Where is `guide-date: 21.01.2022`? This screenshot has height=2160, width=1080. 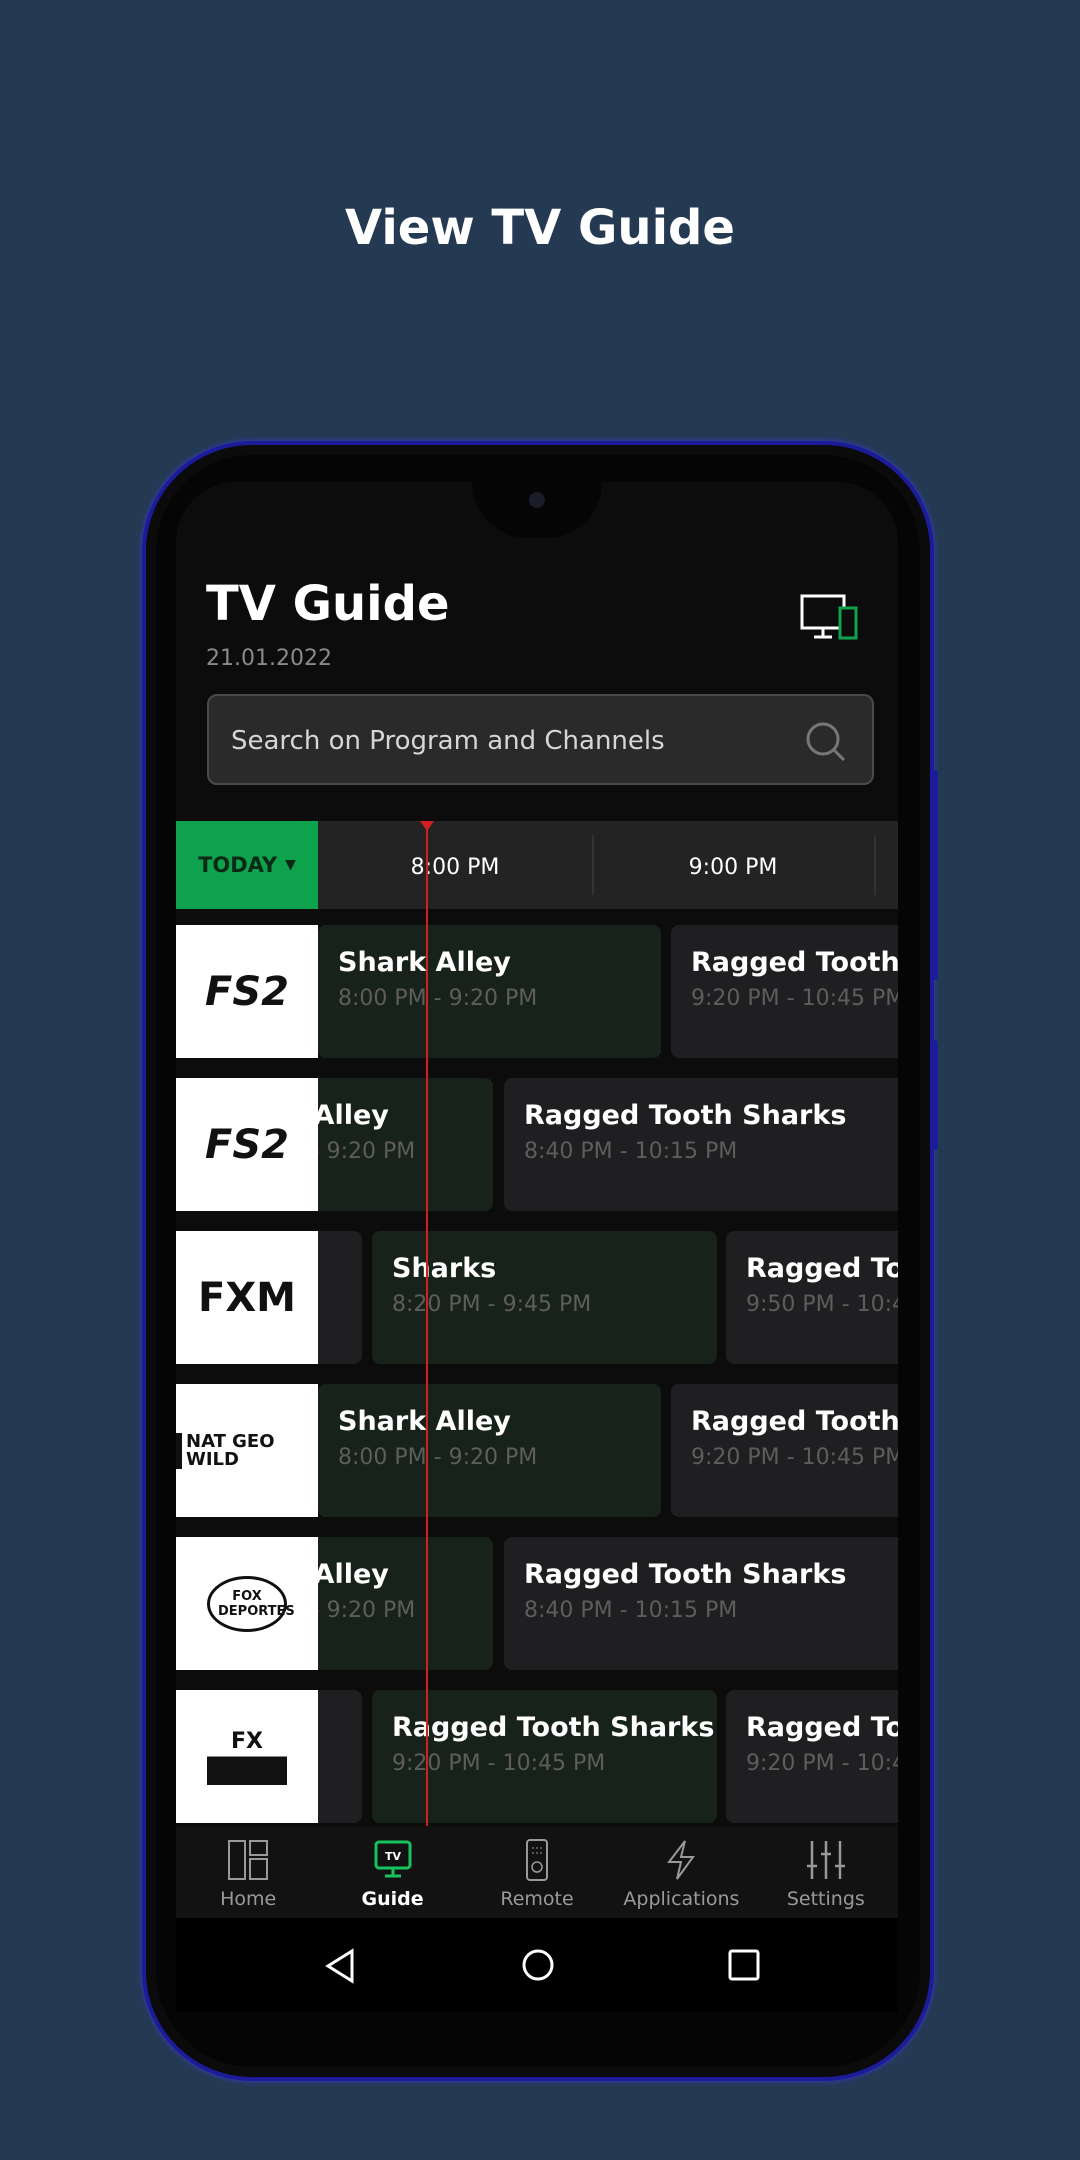 guide-date: 21.01.2022 is located at coordinates (269, 658).